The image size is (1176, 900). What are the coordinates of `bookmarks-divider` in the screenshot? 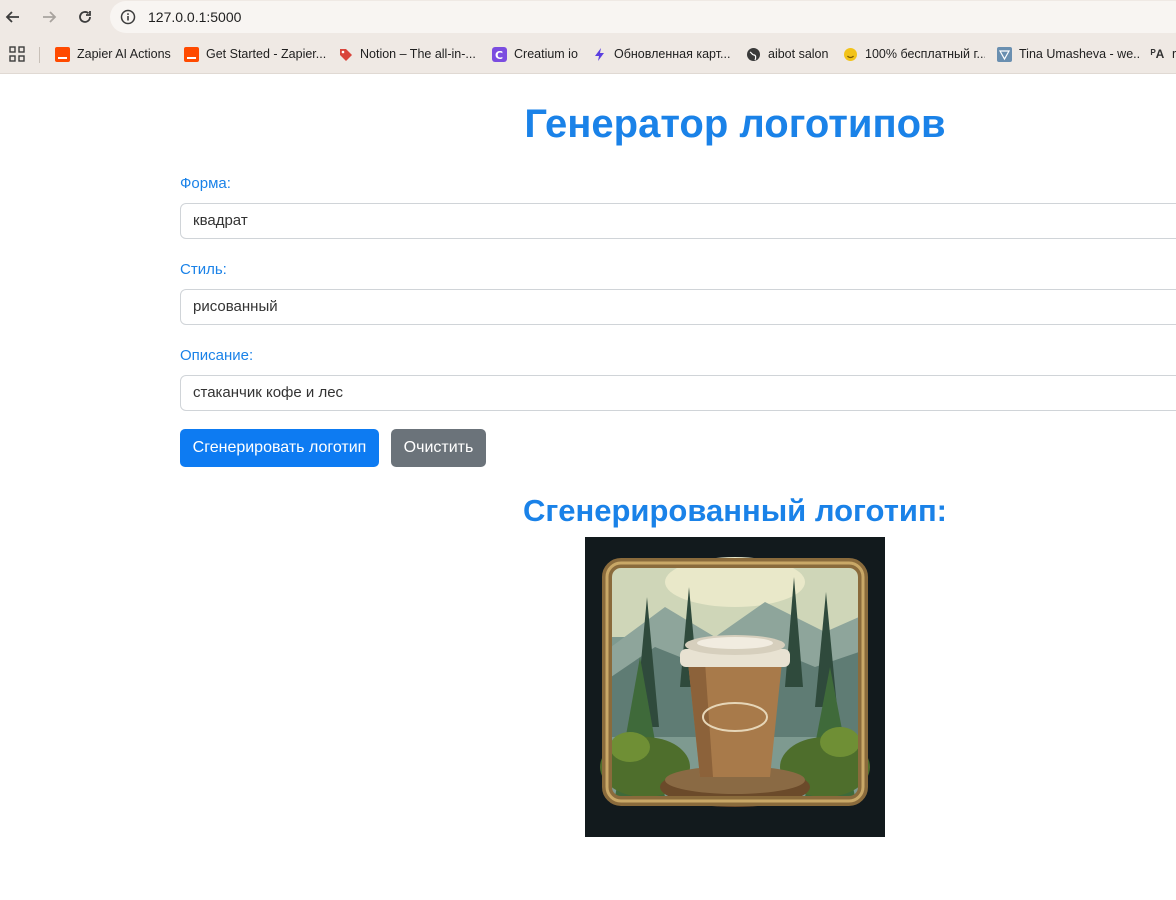 It's located at (39, 55).